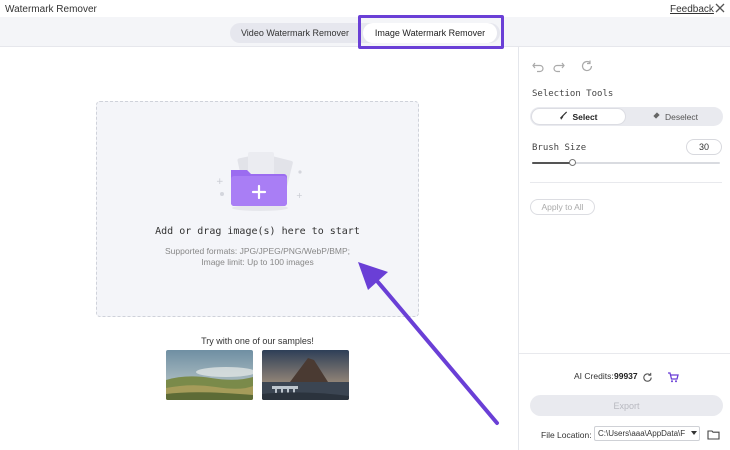 The image size is (730, 450). Describe the element at coordinates (538, 66) in the screenshot. I see `undo-icon` at that location.